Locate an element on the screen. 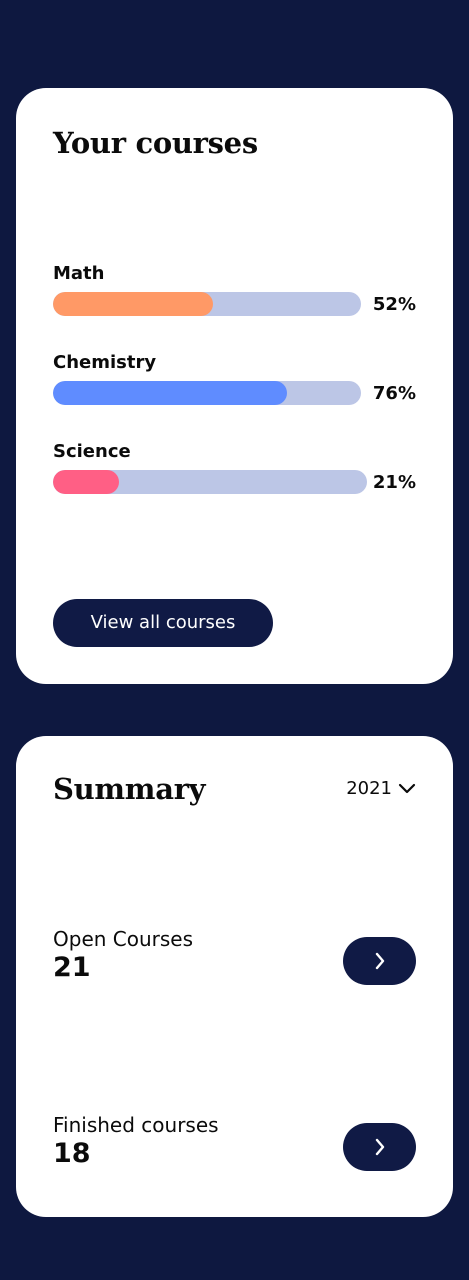 The width and height of the screenshot is (469, 1280). progress-percent: 21% is located at coordinates (394, 482).